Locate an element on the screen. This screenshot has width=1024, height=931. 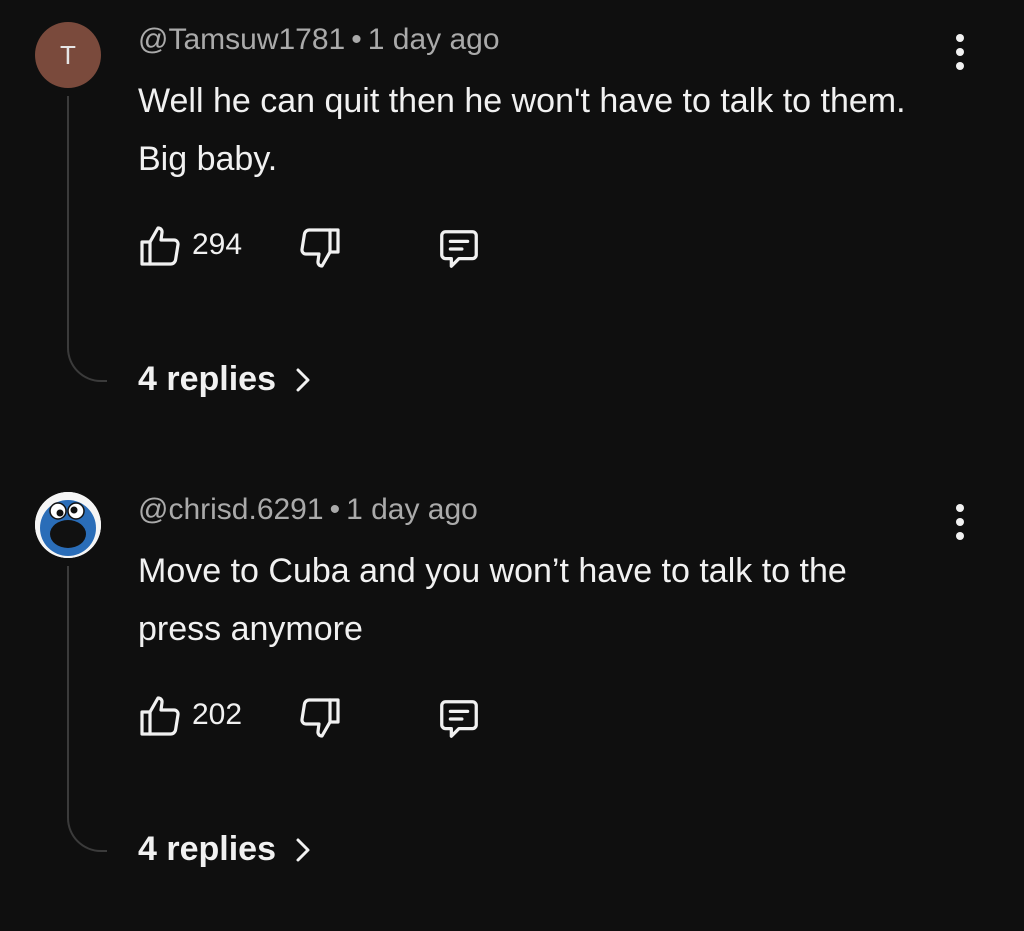
author-name: @chrisd.6291 is located at coordinates (231, 509).